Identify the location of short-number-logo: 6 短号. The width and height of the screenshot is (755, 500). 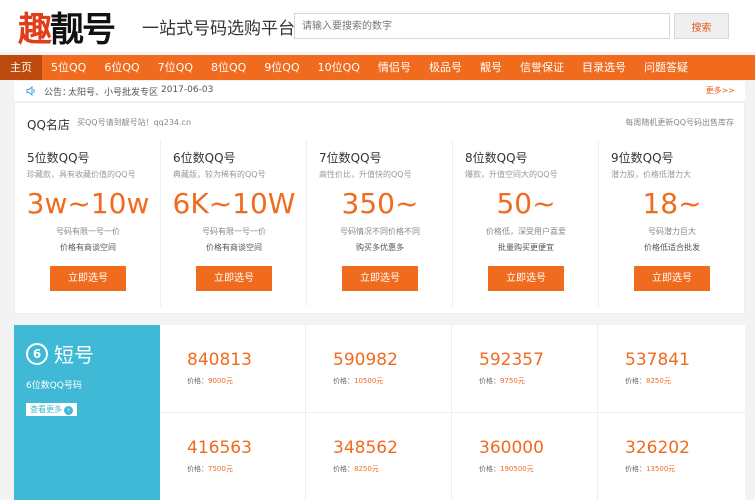
(60, 353).